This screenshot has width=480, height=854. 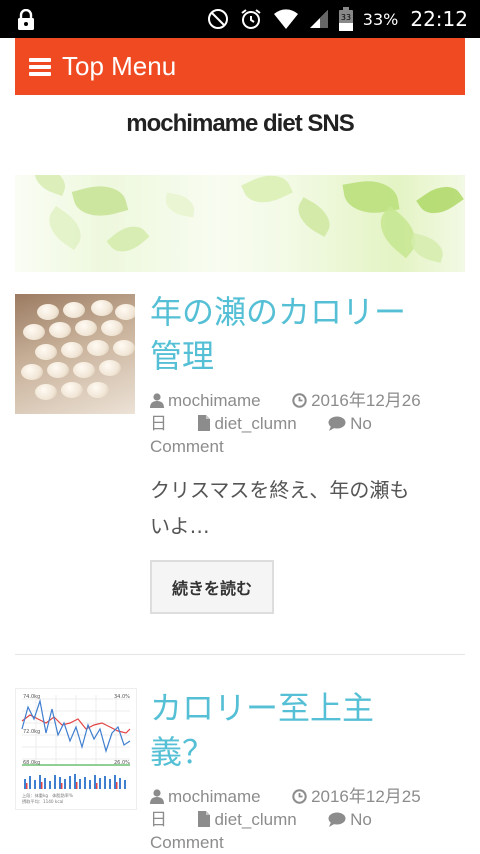 I want to click on lock-icon, so click(x=26, y=21).